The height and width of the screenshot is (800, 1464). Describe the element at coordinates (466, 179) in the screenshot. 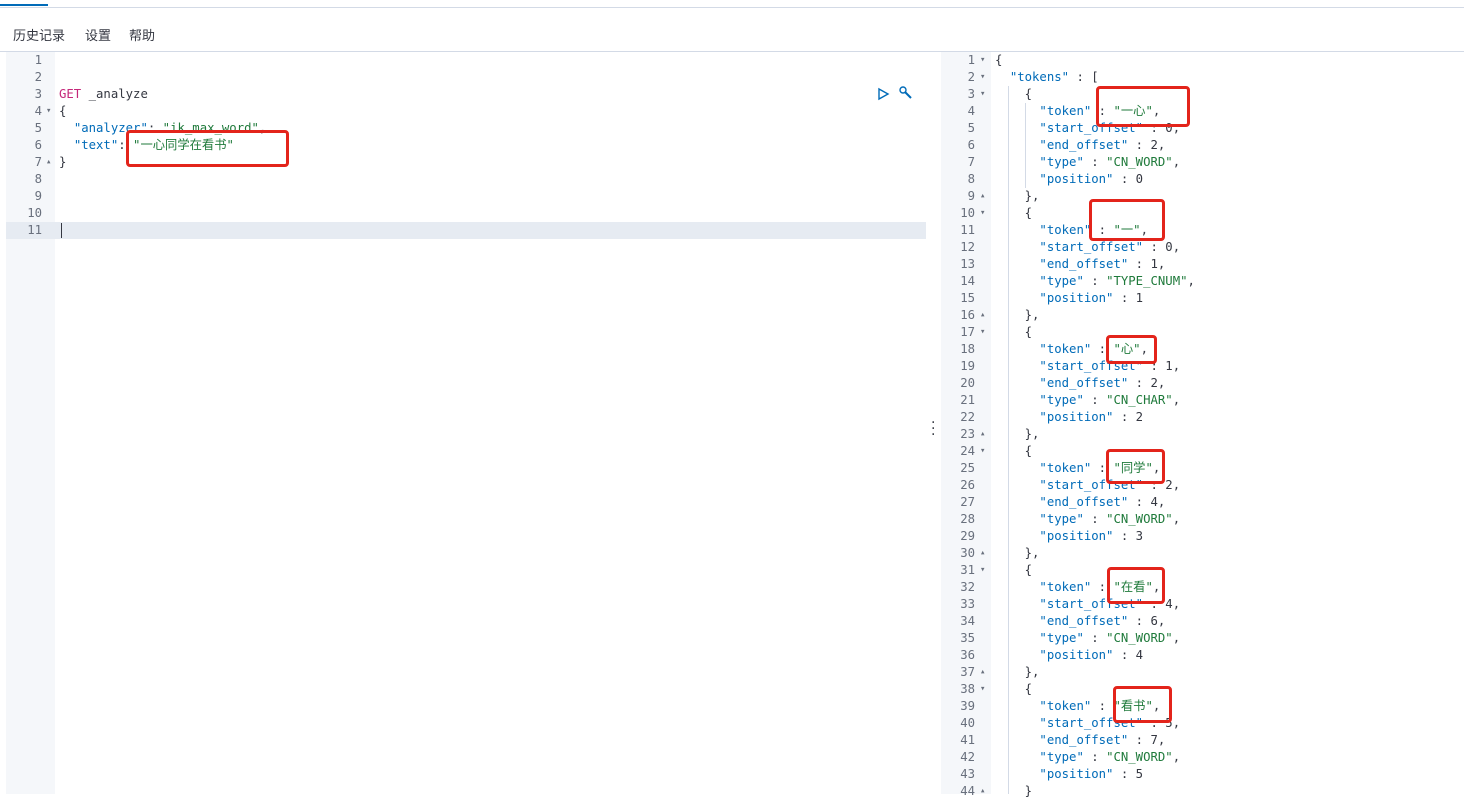

I see `code-line: 8` at that location.